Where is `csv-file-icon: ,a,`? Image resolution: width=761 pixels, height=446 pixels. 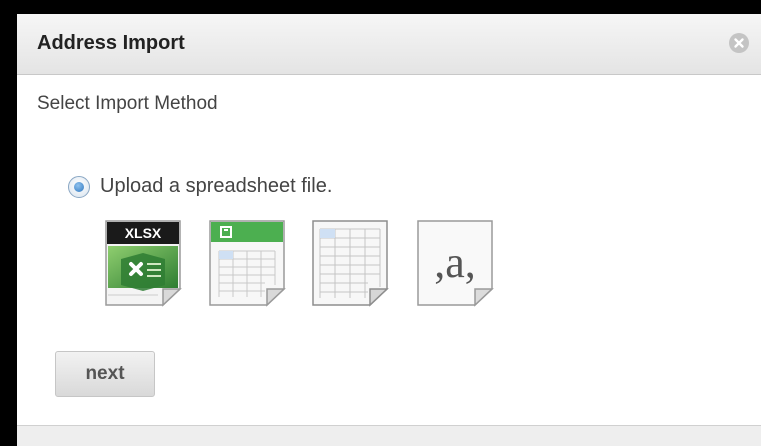
csv-file-icon: ,a, is located at coordinates (455, 263).